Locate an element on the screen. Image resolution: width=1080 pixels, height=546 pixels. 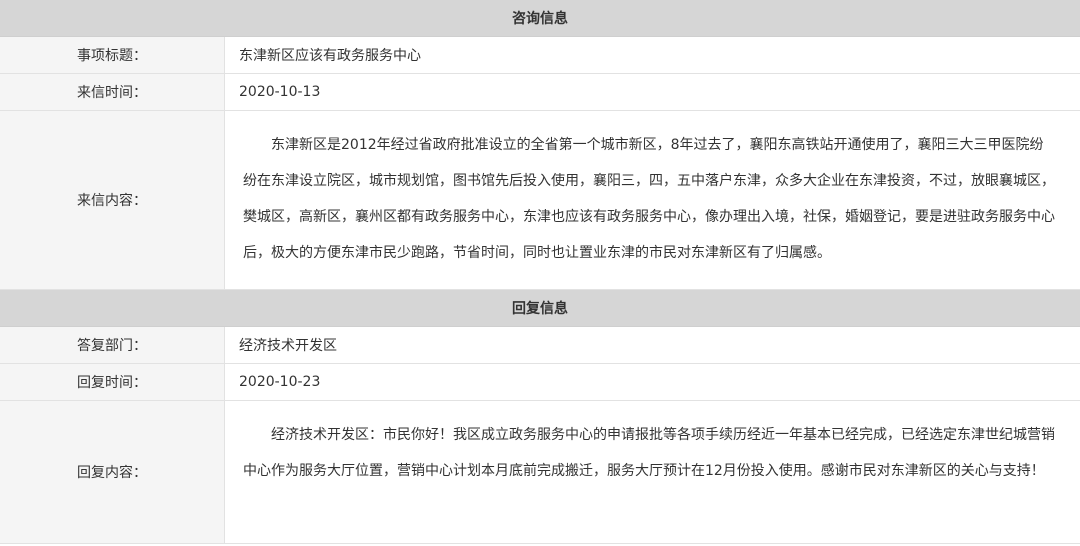
reply-date-value: 2020-10-23 is located at coordinates (280, 382).